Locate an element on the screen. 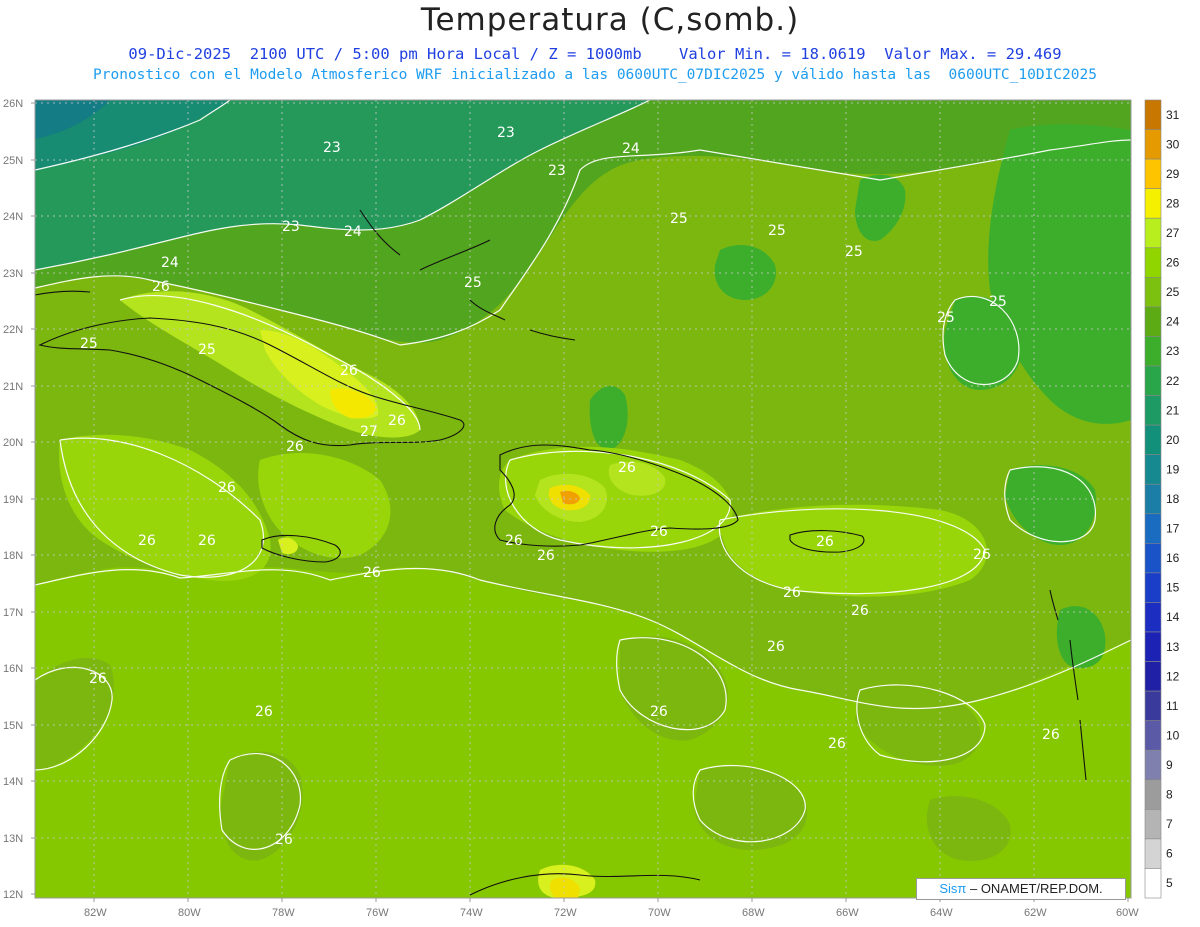  lat-label: 13N is located at coordinates (13, 839).